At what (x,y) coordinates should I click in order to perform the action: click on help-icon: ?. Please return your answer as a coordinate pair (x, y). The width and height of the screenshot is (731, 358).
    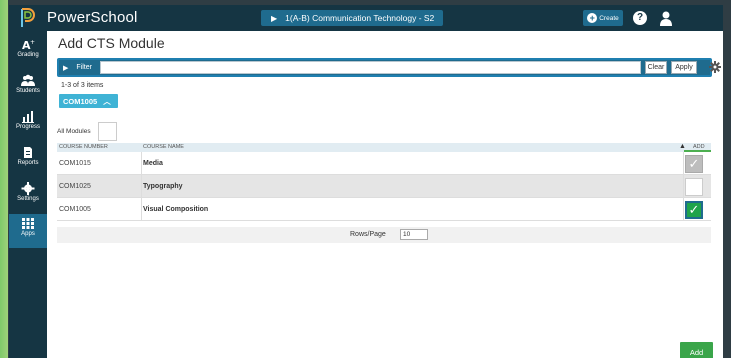
    Looking at the image, I should click on (640, 18).